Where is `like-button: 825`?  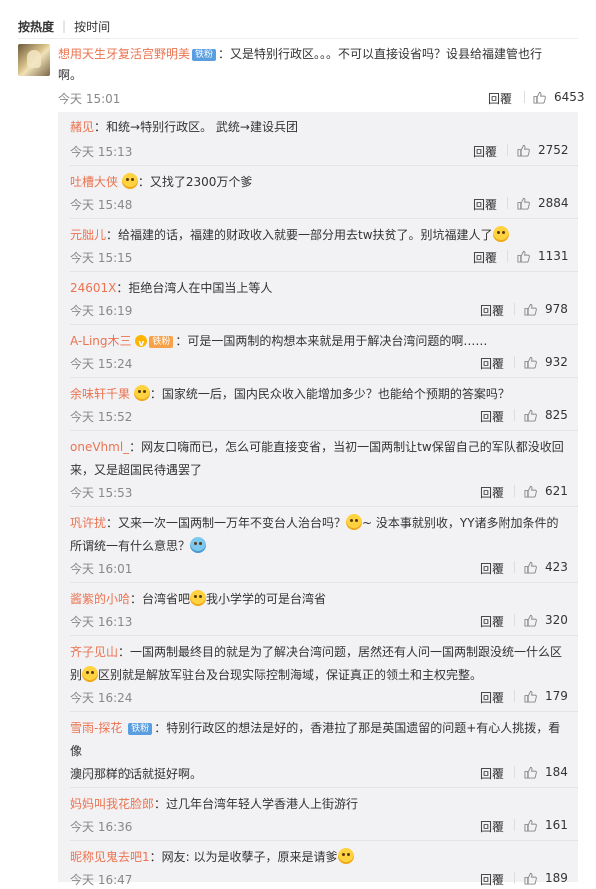
like-button: 825 is located at coordinates (546, 415).